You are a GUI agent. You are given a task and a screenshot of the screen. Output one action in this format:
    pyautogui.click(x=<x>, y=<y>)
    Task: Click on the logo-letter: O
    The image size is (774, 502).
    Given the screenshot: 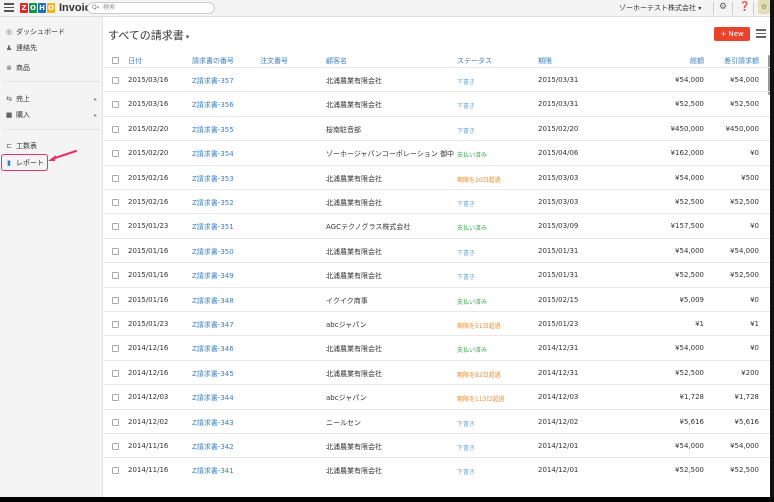 What is the action you would take?
    pyautogui.click(x=33, y=8)
    